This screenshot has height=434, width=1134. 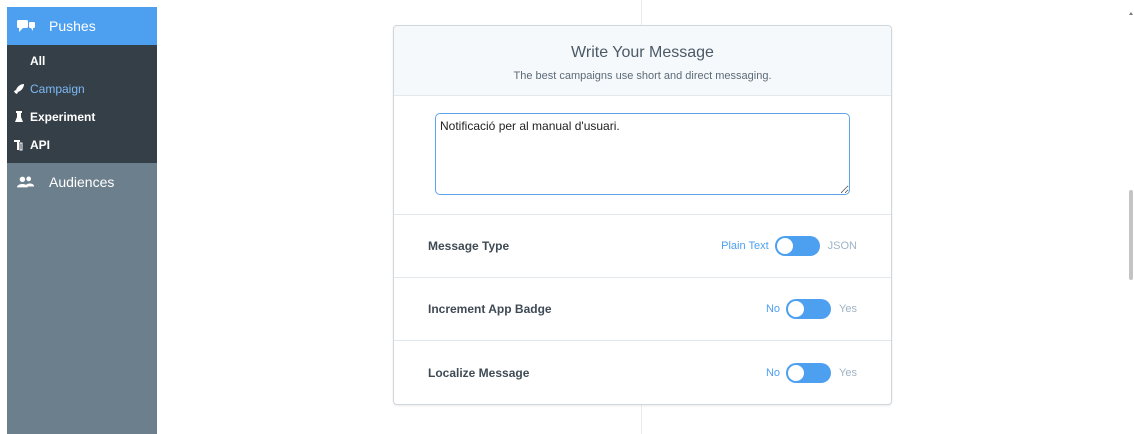 I want to click on sidebar-item-pushes: Pushes, so click(x=82, y=26).